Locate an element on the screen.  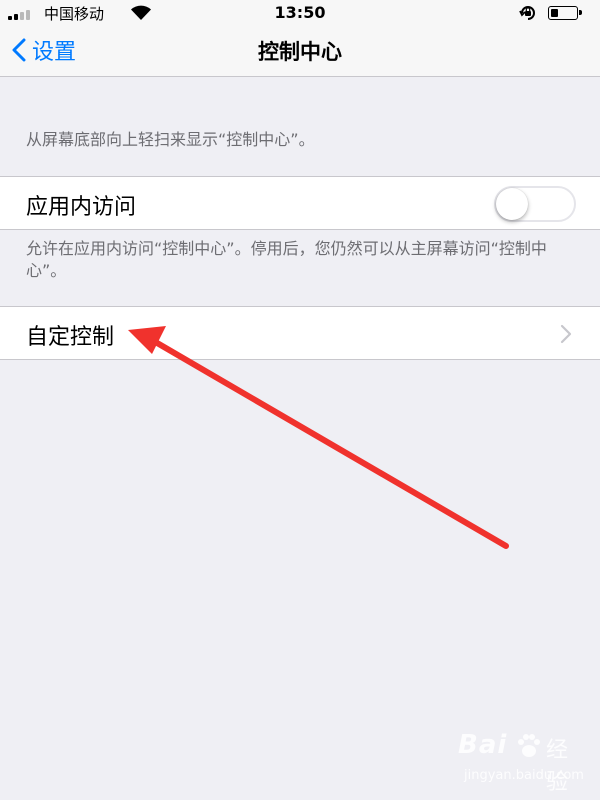
customize-controls-label: 自定控制 is located at coordinates (70, 337).